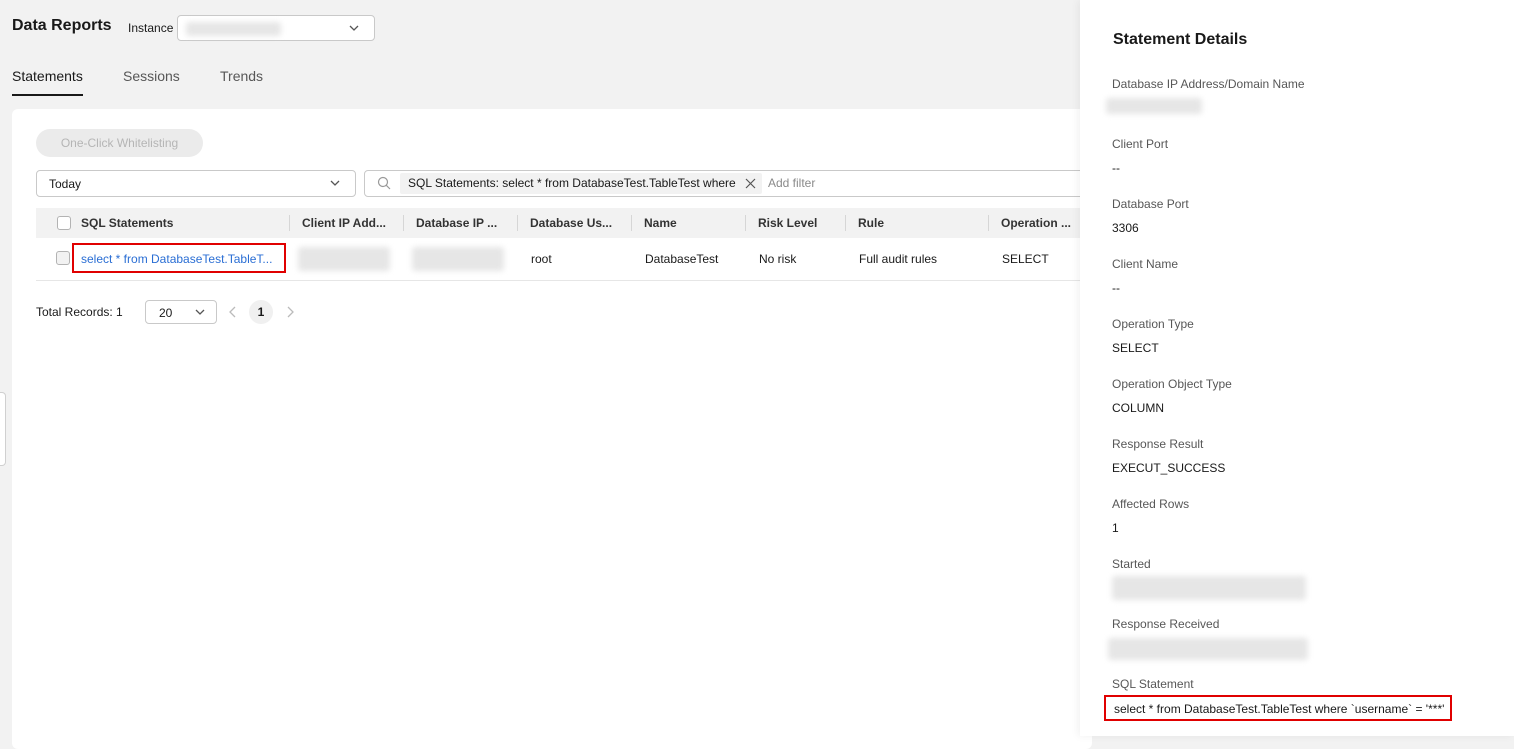 Image resolution: width=1514 pixels, height=749 pixels. Describe the element at coordinates (196, 183) in the screenshot. I see `time-range-select: Today` at that location.